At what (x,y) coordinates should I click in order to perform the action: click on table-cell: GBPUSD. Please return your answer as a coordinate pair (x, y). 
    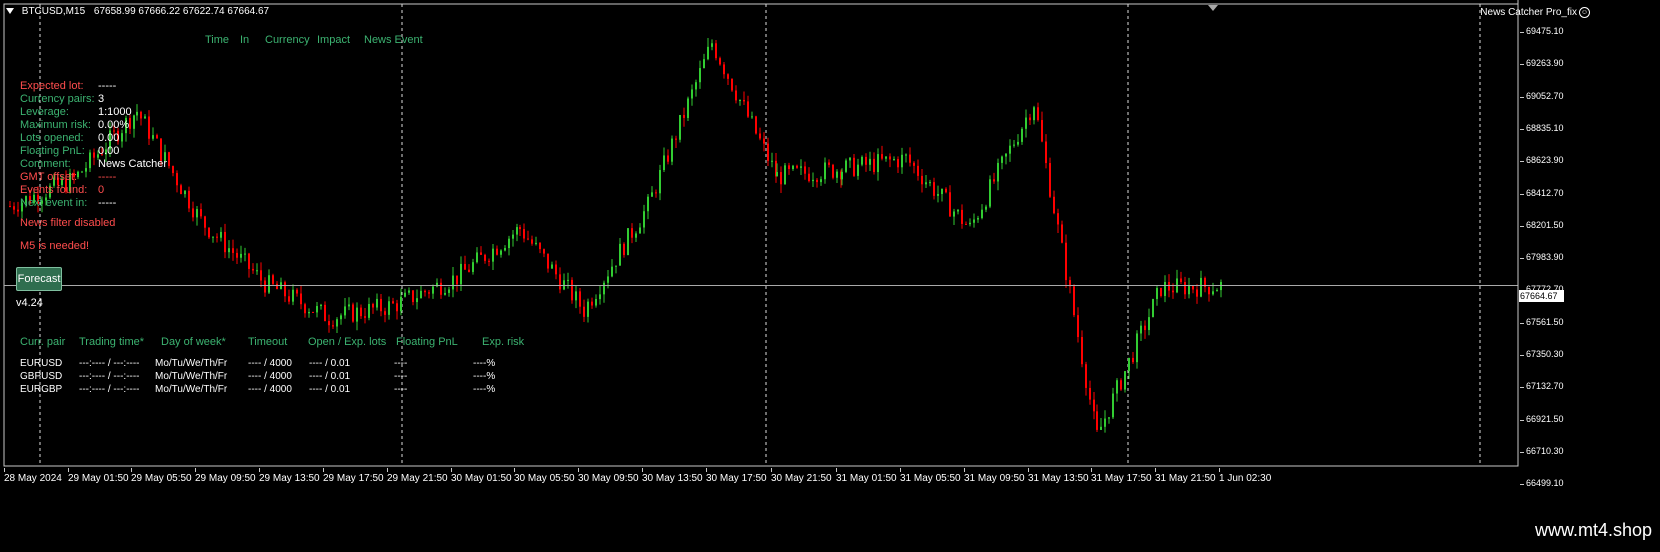
    Looking at the image, I should click on (41, 376).